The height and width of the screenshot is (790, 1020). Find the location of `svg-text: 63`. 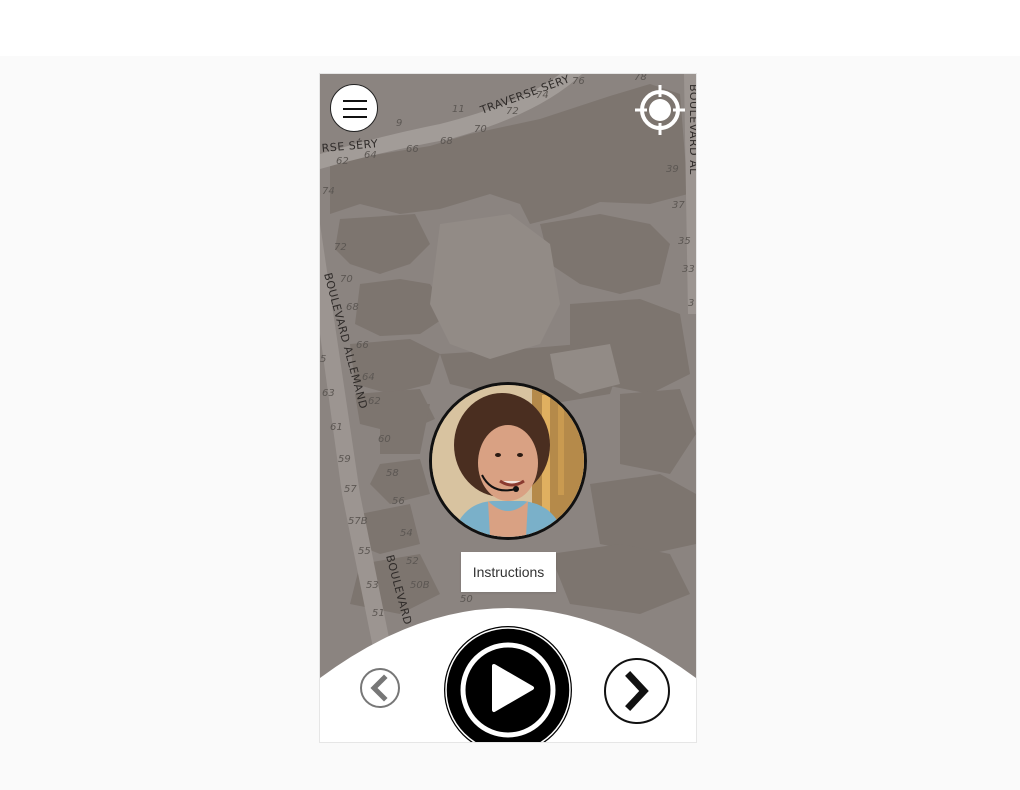

svg-text: 63 is located at coordinates (328, 393).